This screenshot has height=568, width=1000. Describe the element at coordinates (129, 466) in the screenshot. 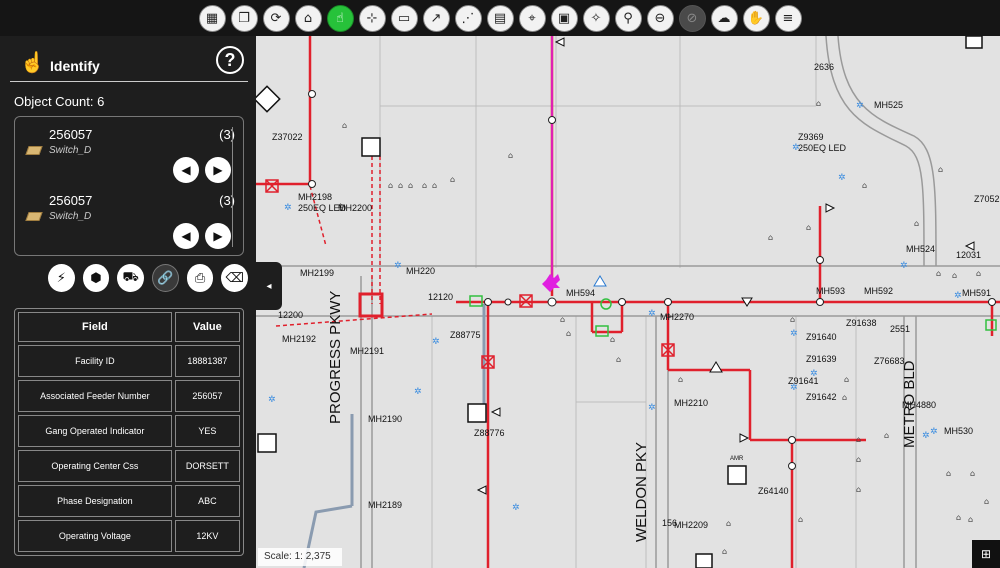

I see `table-row: Operating Center Css DORSETT` at that location.